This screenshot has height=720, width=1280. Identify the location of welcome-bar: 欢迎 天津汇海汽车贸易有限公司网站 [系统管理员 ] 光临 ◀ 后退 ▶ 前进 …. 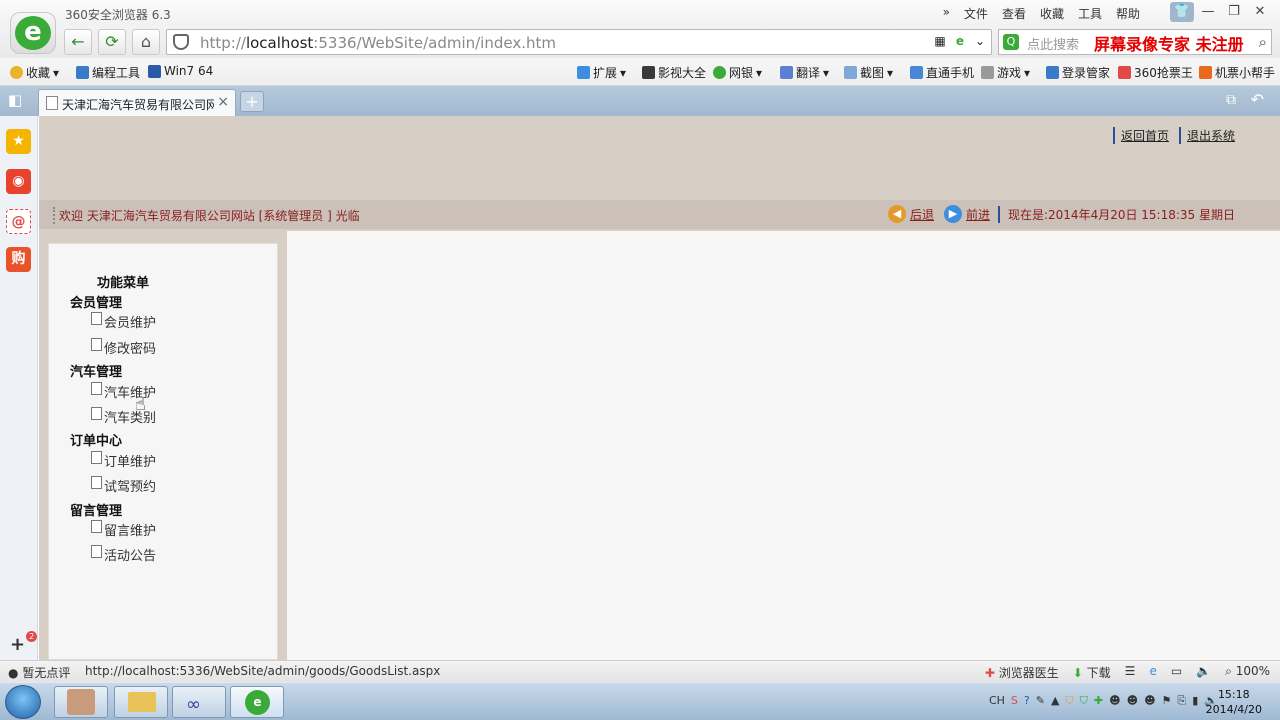
(659, 214).